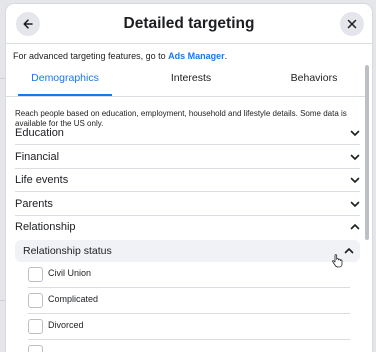 Image resolution: width=376 pixels, height=352 pixels. Describe the element at coordinates (91, 56) in the screenshot. I see `info-text: For advanced targeting features, go to` at that location.